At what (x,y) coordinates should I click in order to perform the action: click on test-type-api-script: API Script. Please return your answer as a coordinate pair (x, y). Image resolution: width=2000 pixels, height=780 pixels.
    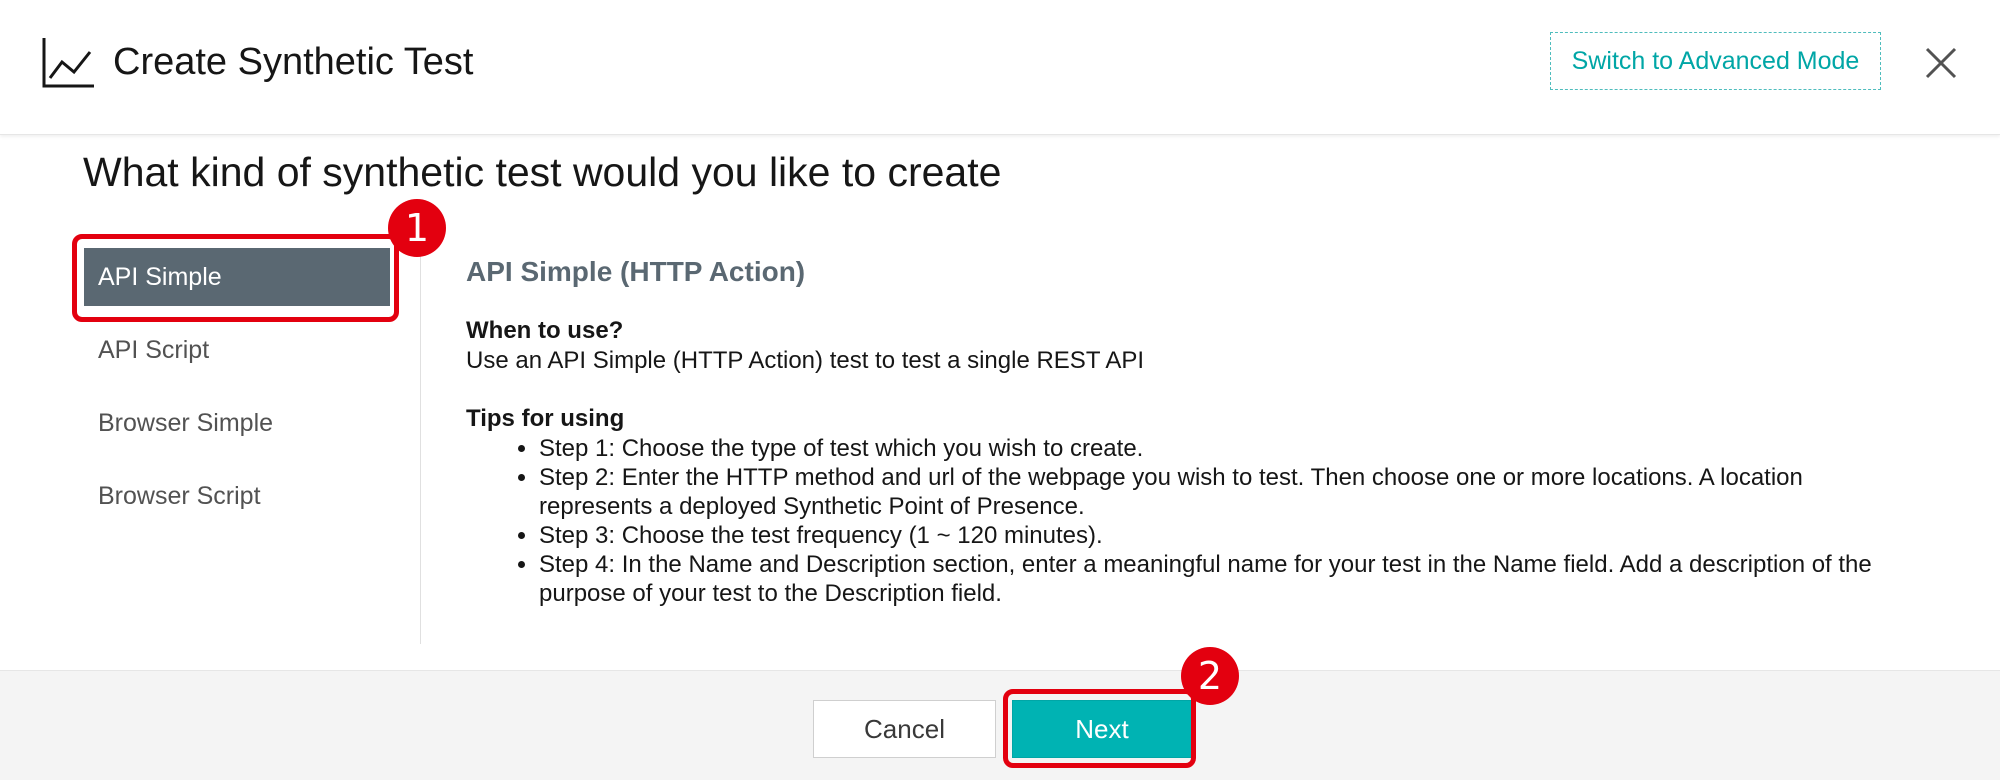
    Looking at the image, I should click on (237, 350).